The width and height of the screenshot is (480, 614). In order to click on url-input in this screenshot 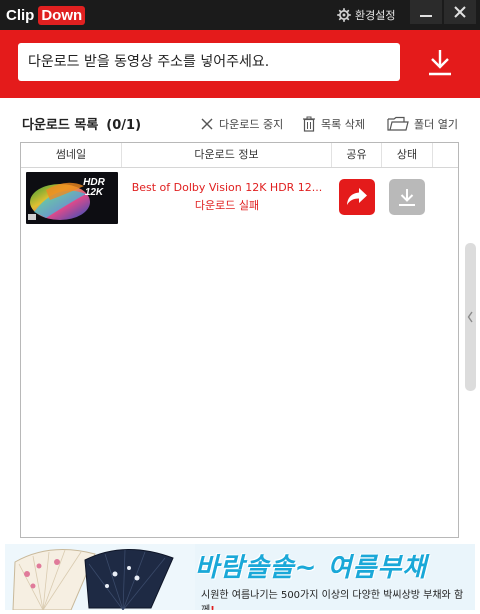, I will do `click(209, 62)`.